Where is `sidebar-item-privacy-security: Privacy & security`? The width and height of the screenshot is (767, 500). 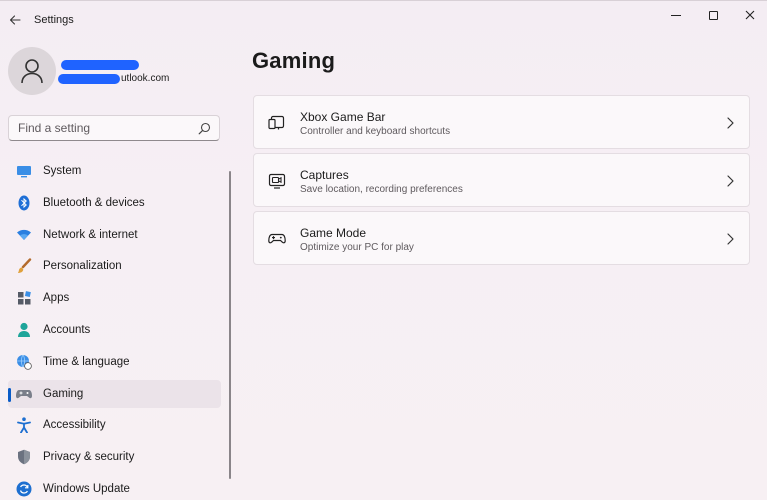
sidebar-item-privacy-security: Privacy & security is located at coordinates (114, 457).